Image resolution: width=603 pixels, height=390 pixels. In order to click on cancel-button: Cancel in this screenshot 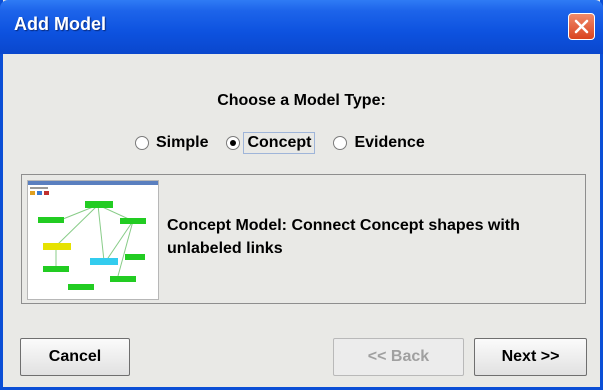, I will do `click(75, 357)`.